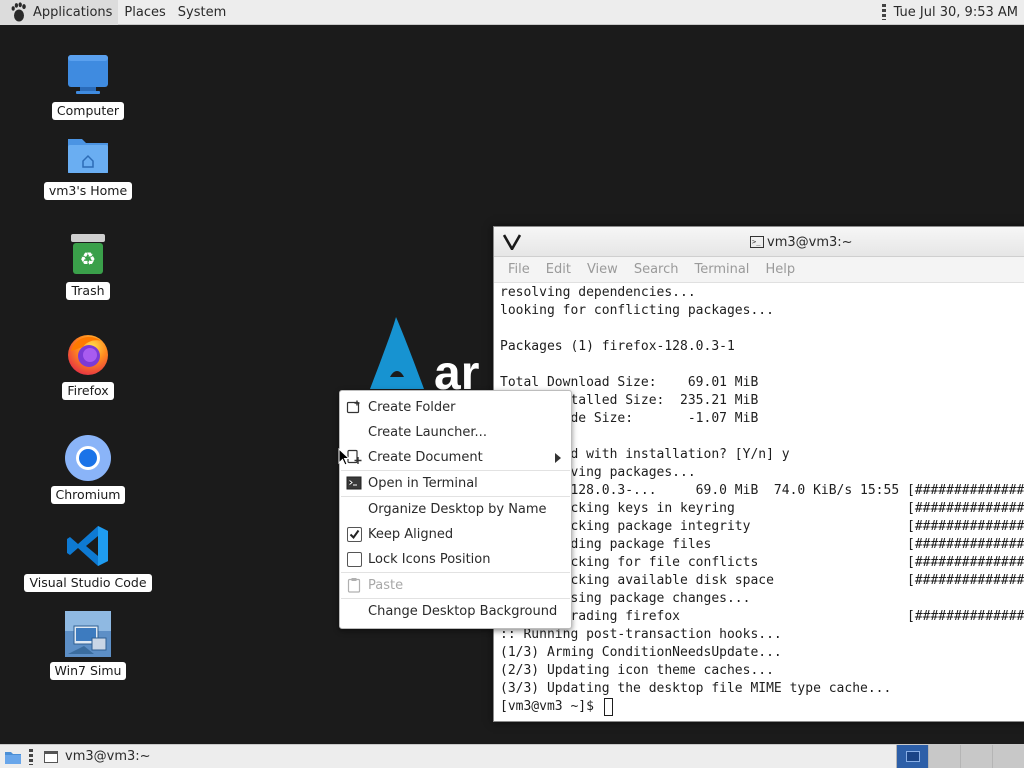 The image size is (1024, 768). Describe the element at coordinates (88, 458) in the screenshot. I see `chromium-icon` at that location.